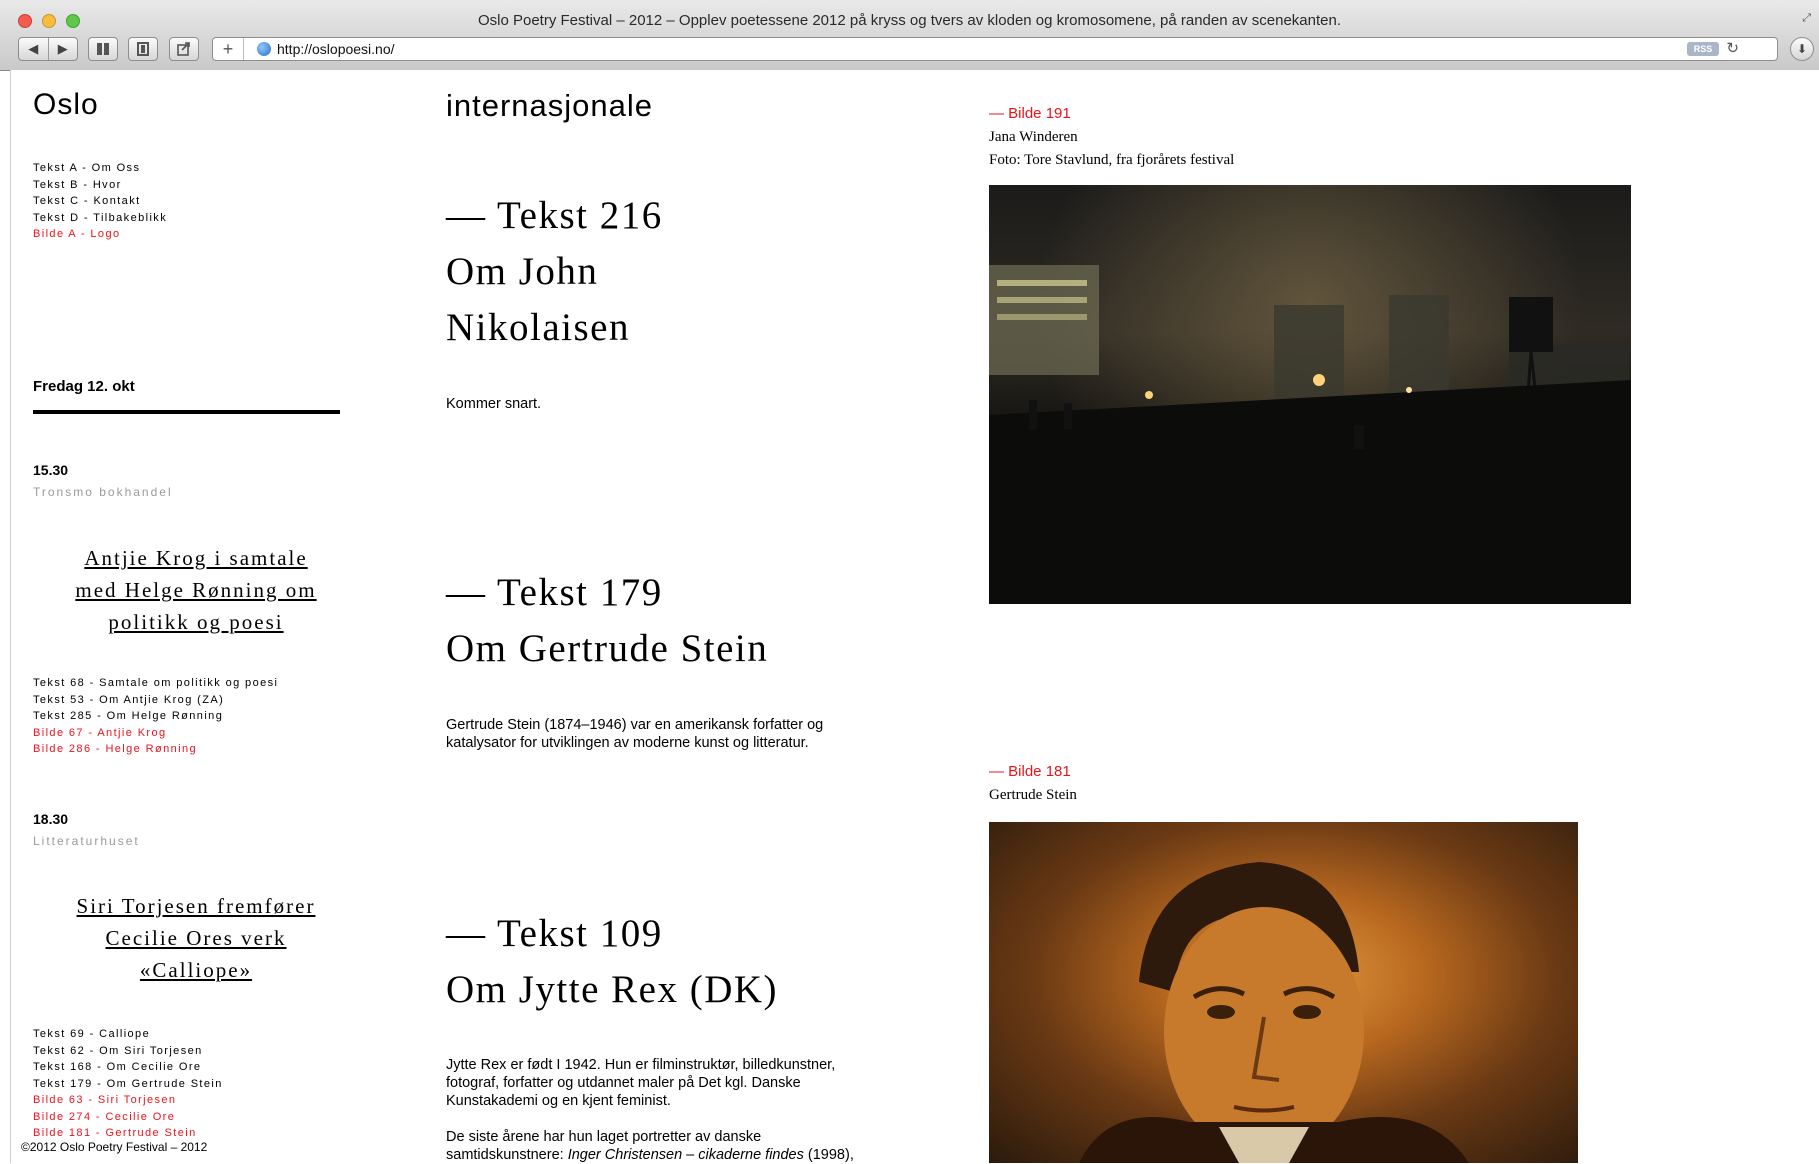 The height and width of the screenshot is (1164, 1819). I want to click on event-image-link: Bilde 67 - Antjie Krog, so click(155, 733).